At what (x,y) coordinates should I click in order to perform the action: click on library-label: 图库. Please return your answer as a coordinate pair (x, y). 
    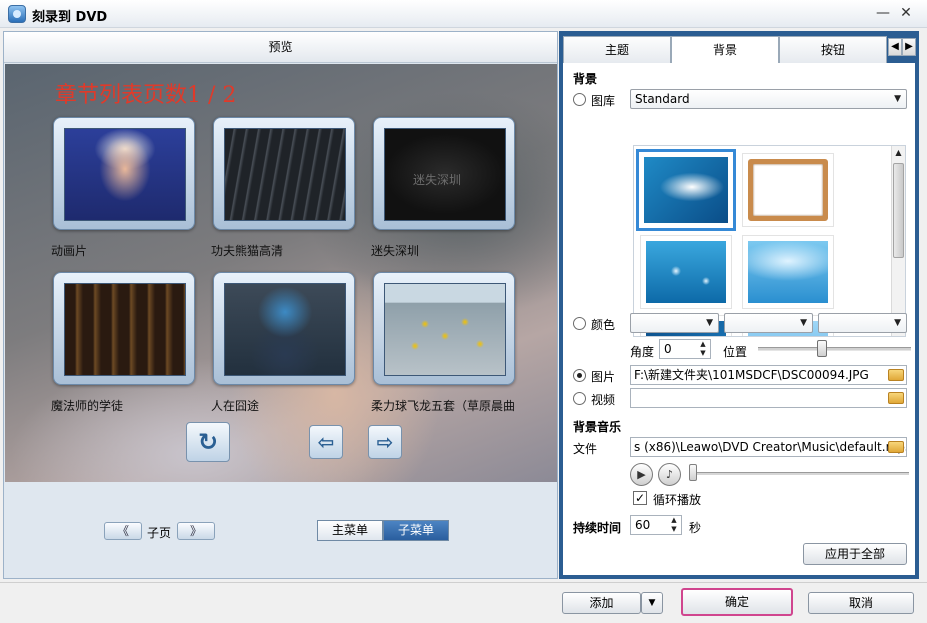
    Looking at the image, I should click on (603, 101).